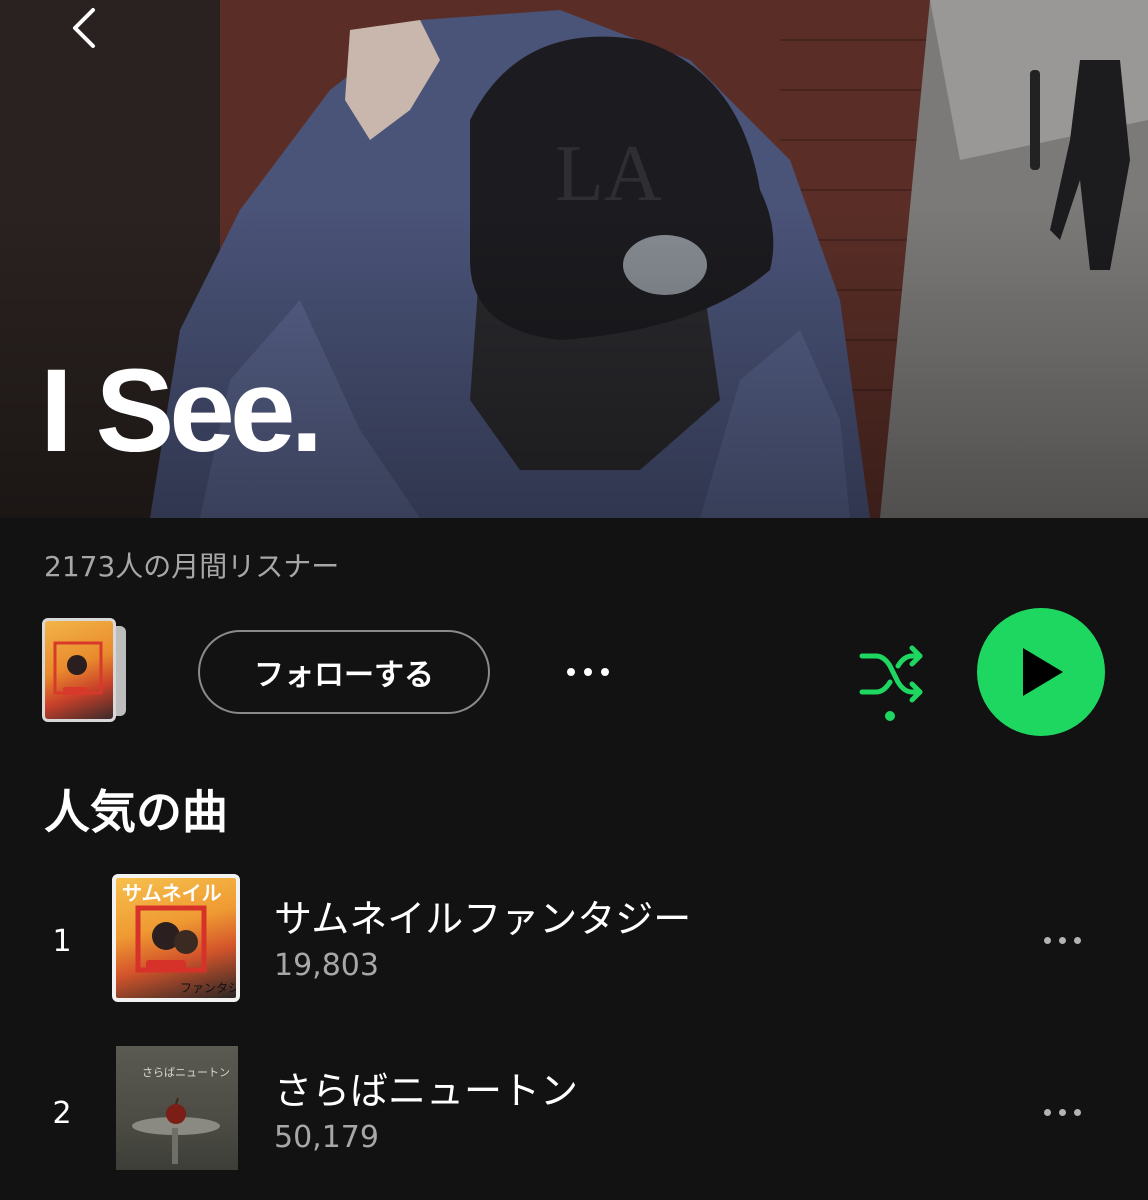  I want to click on more-options-button, so click(588, 672).